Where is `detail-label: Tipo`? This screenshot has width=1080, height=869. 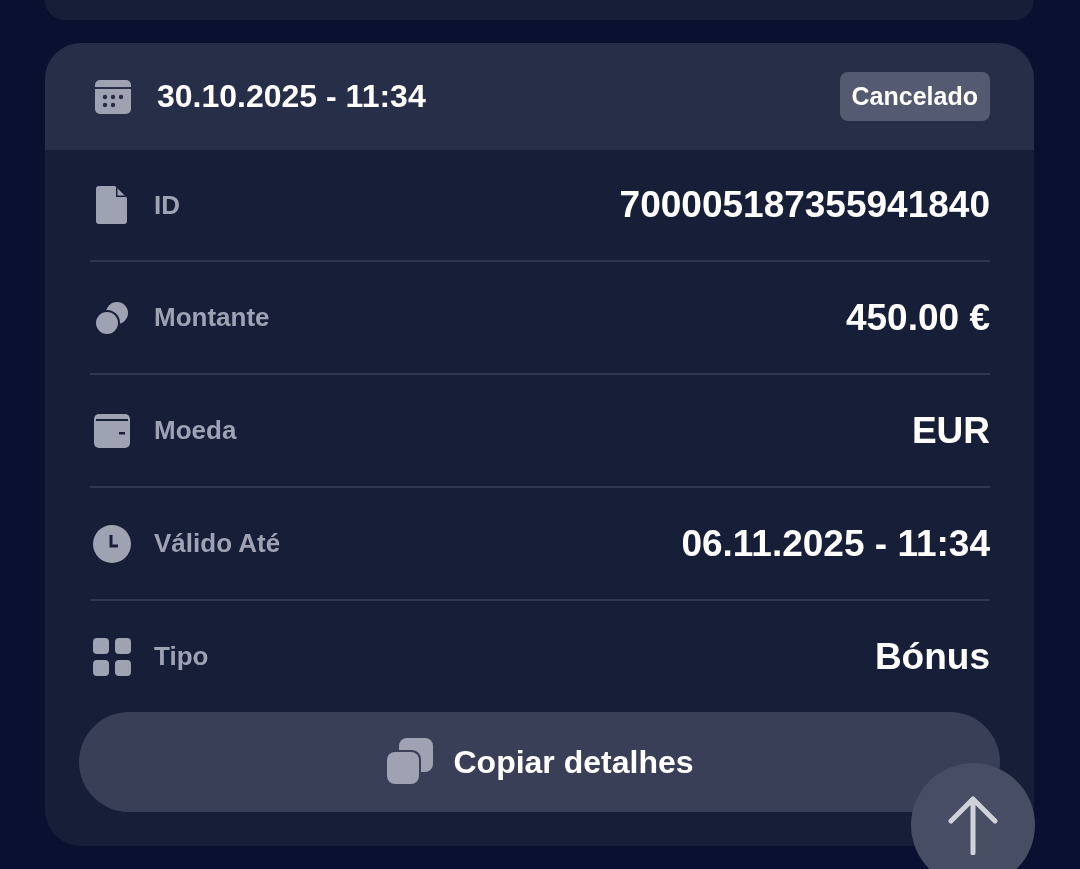
detail-label: Tipo is located at coordinates (182, 656).